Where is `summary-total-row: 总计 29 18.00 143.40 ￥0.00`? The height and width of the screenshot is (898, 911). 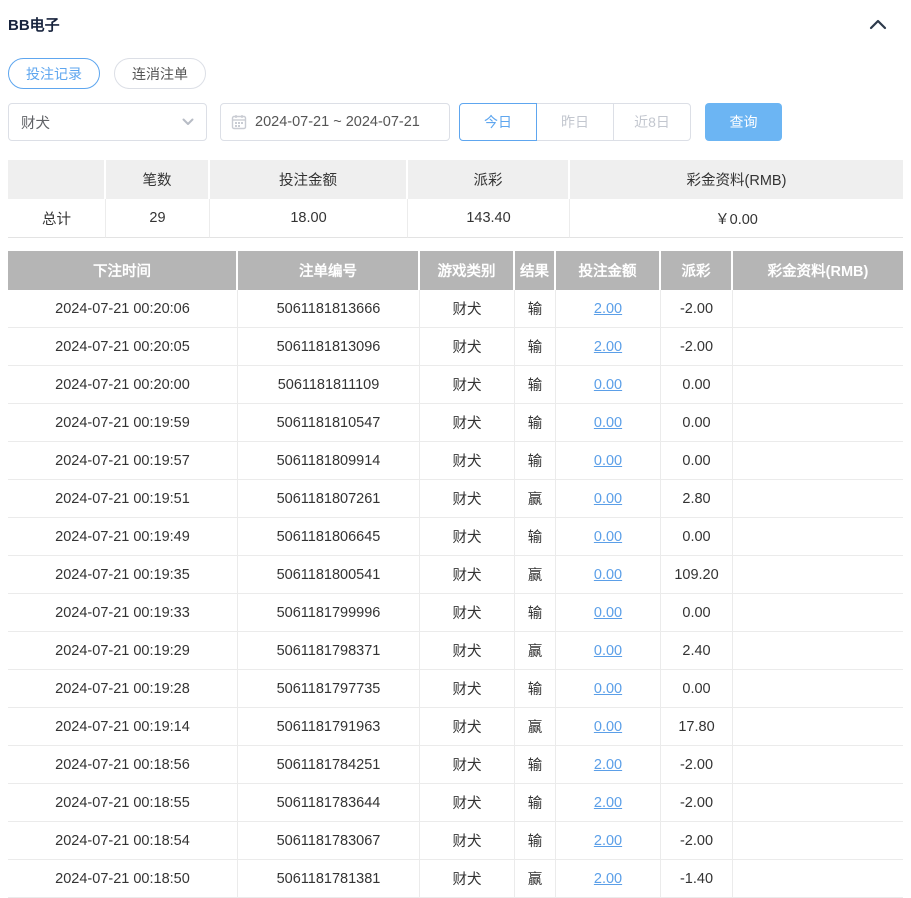
summary-total-row: 总计 29 18.00 143.40 ￥0.00 is located at coordinates (455, 218).